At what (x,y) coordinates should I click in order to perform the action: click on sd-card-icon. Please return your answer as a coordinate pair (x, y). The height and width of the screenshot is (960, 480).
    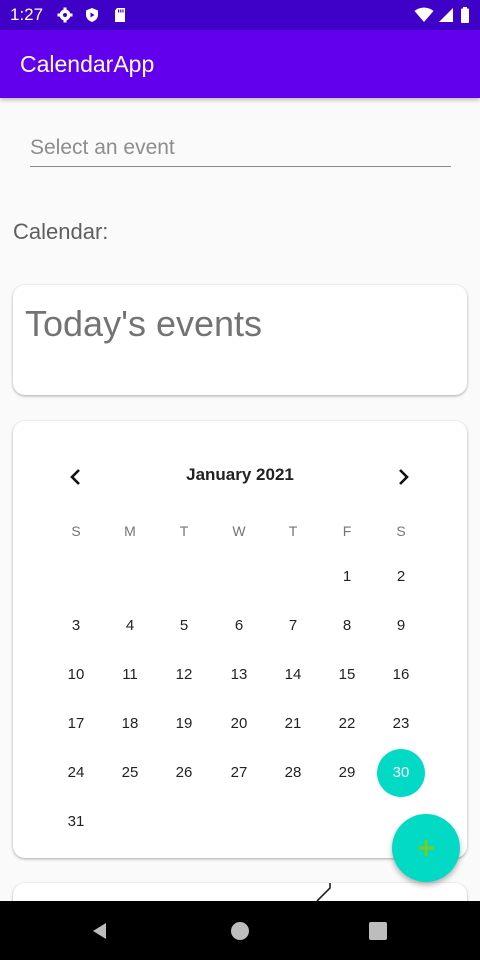
    Looking at the image, I should click on (120, 15).